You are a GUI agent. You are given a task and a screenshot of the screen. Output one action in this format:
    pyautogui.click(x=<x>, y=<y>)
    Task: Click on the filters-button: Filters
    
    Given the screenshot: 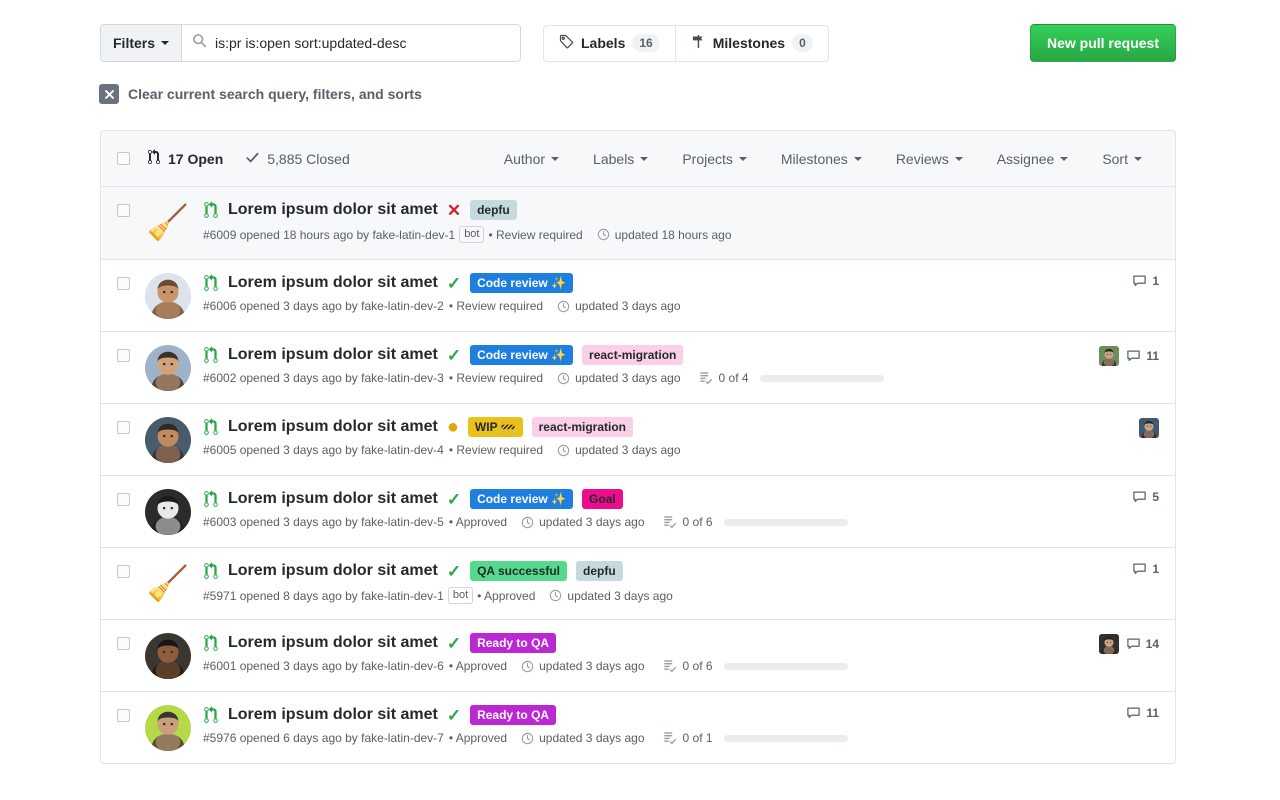 What is the action you would take?
    pyautogui.click(x=142, y=43)
    